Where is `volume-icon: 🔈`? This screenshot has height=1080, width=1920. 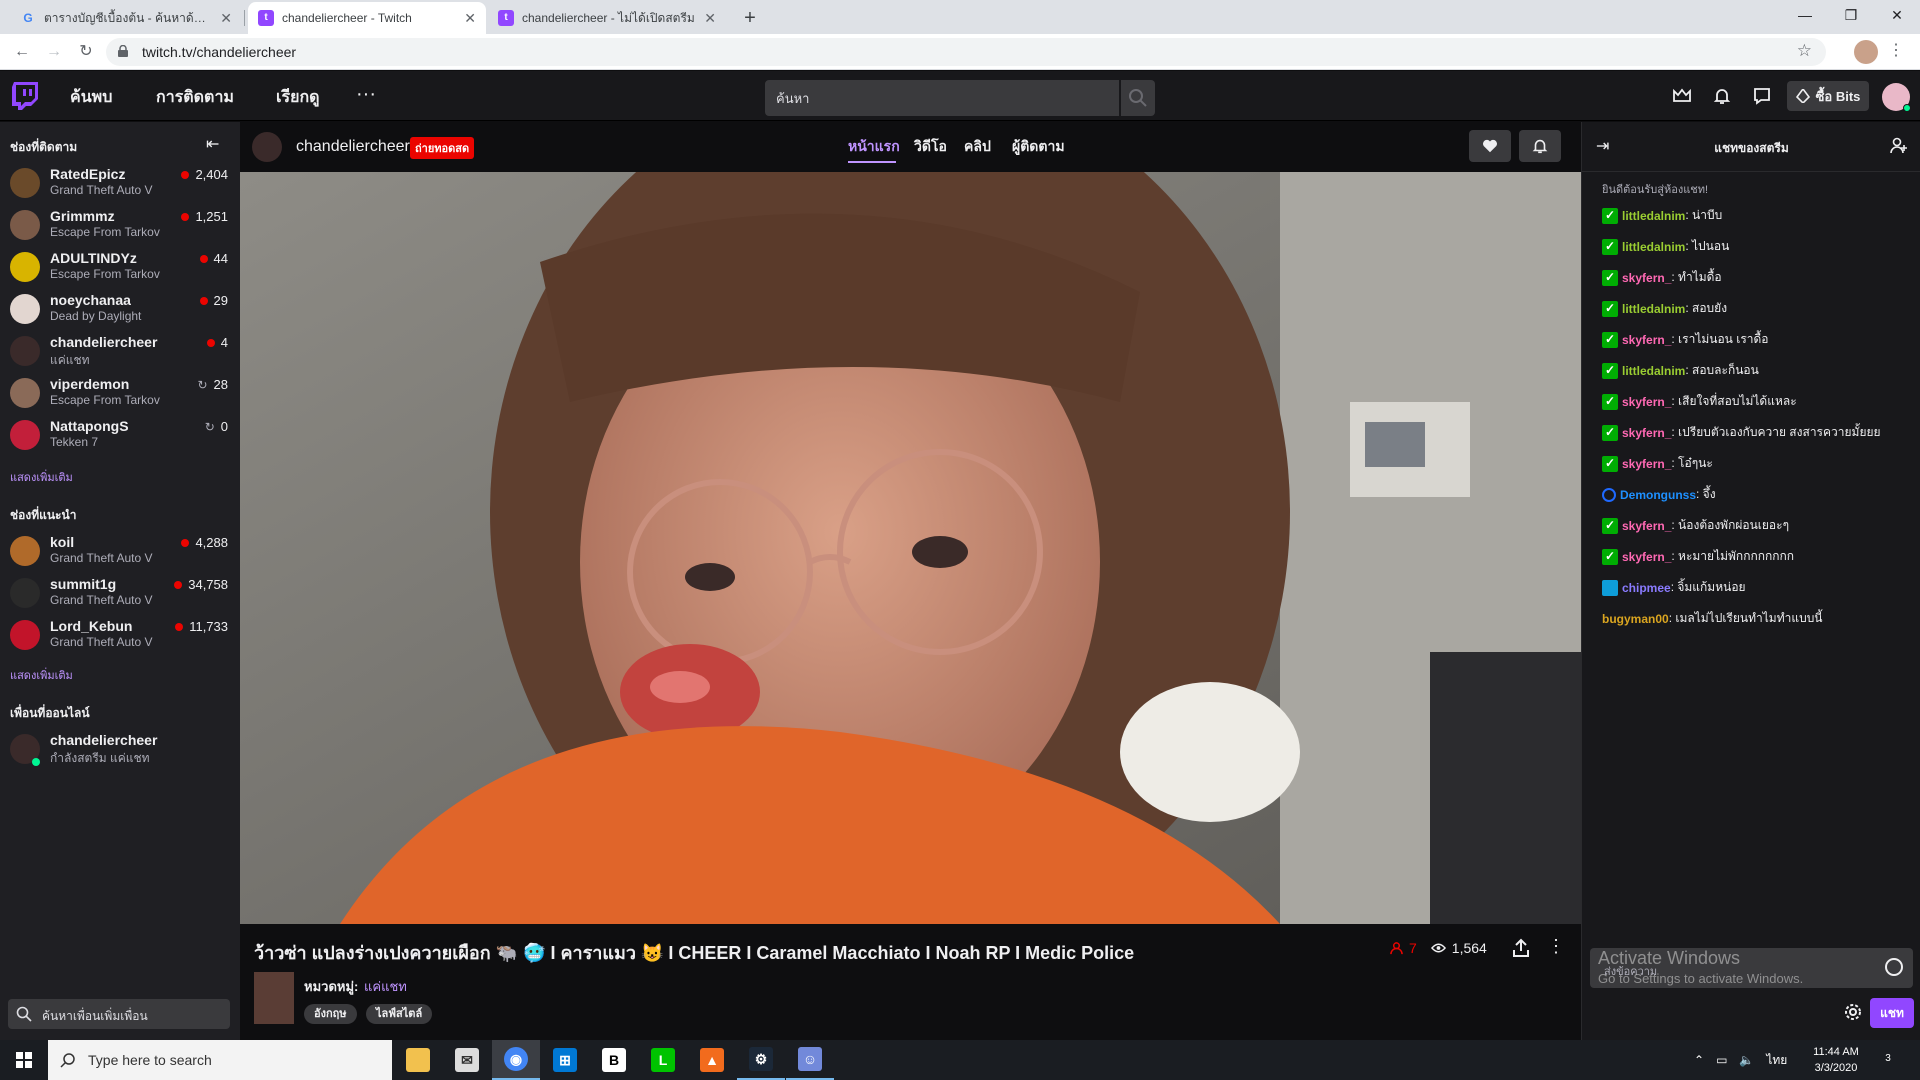
volume-icon: 🔈 is located at coordinates (1746, 1060).